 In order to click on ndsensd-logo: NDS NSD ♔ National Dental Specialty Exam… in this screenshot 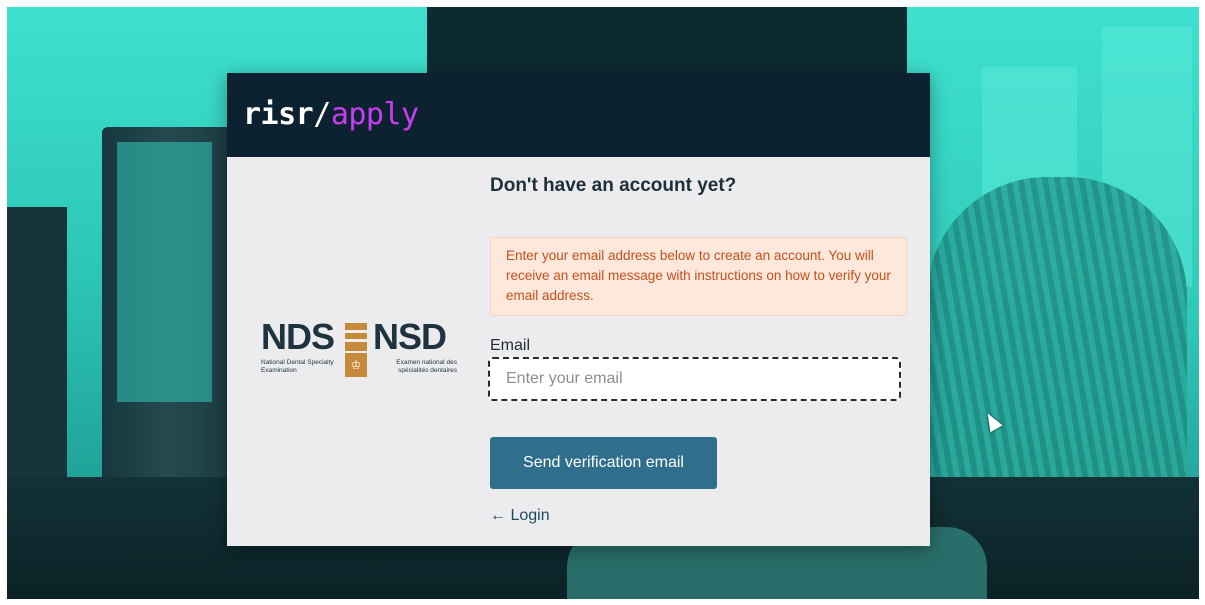, I will do `click(357, 352)`.